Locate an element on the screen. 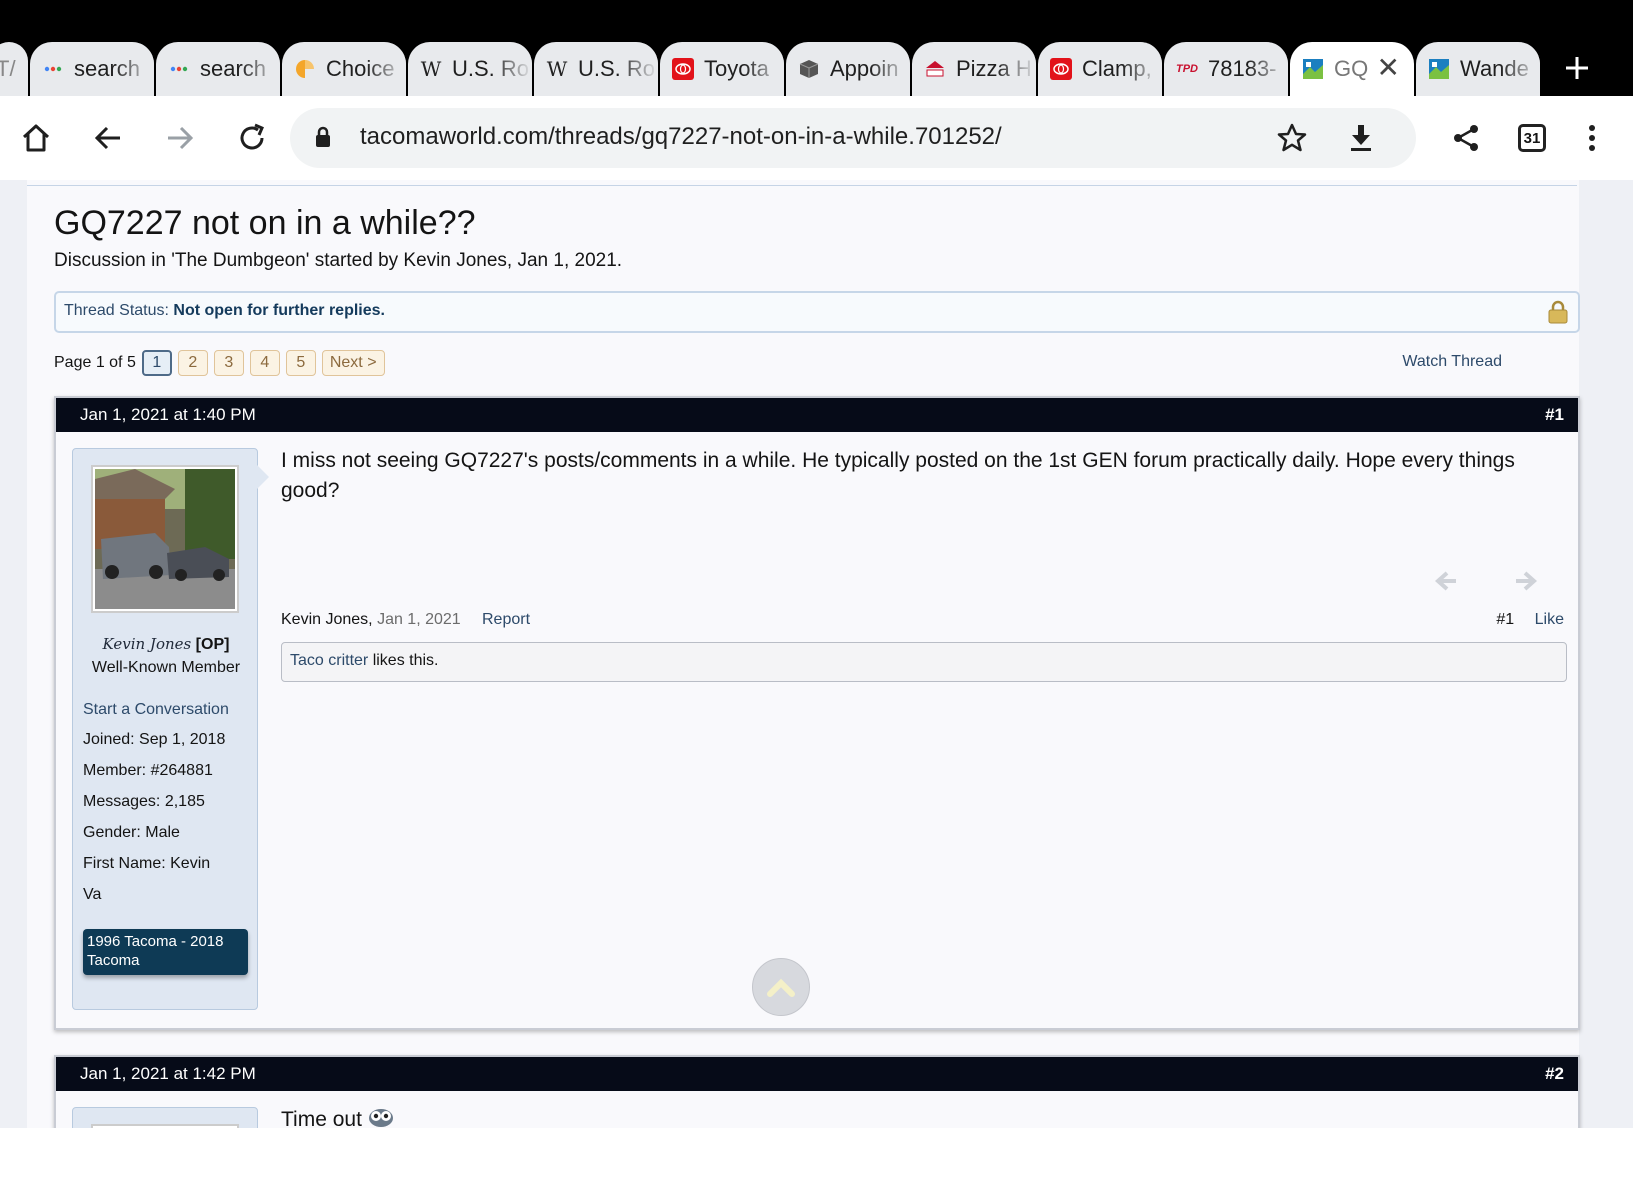  user-stat-gender: Gender: Male is located at coordinates (131, 833).